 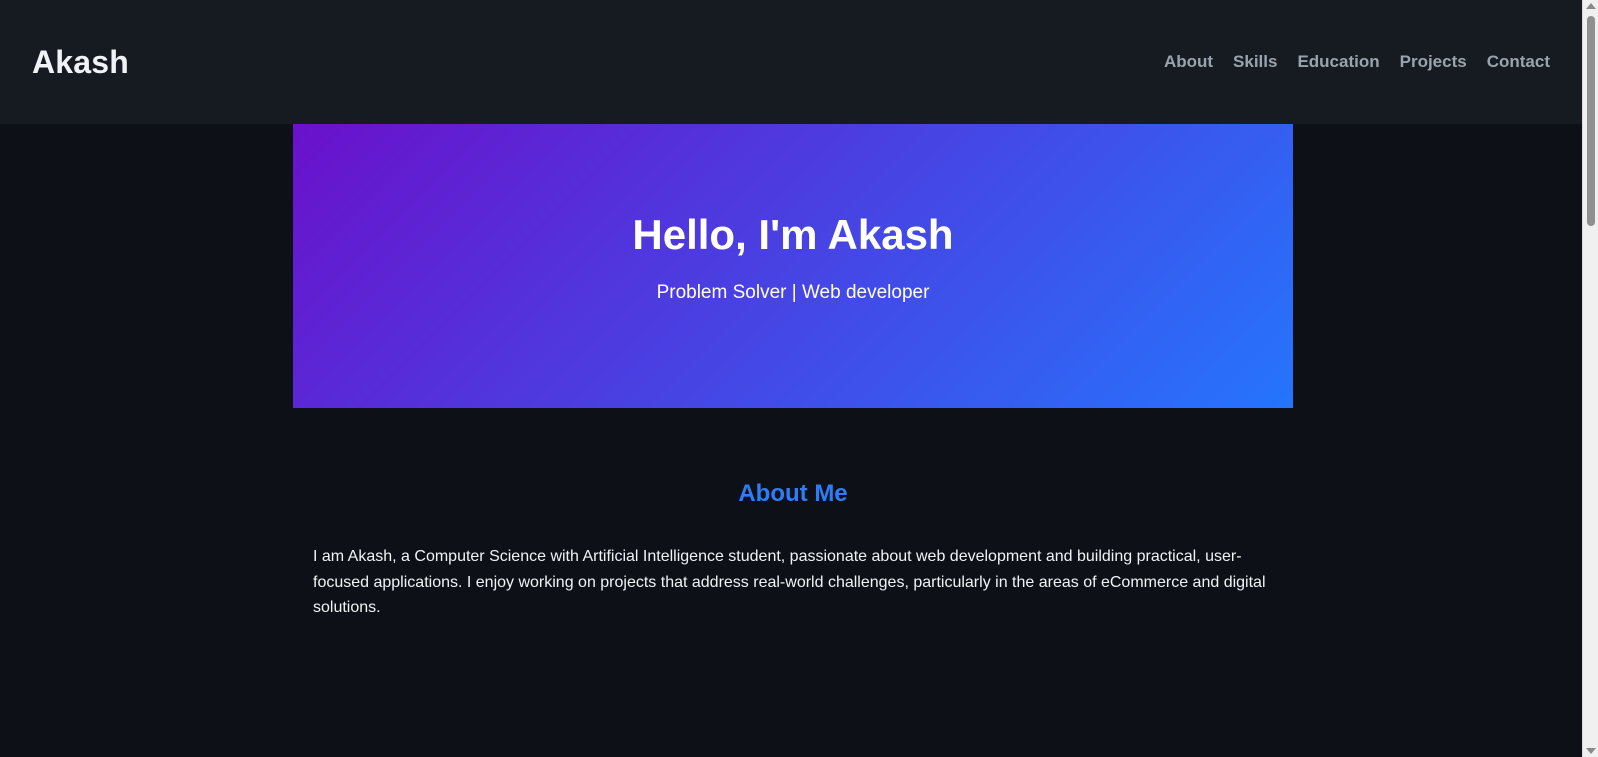 What do you see at coordinates (1591, 121) in the screenshot?
I see `scrollbar-thumb` at bounding box center [1591, 121].